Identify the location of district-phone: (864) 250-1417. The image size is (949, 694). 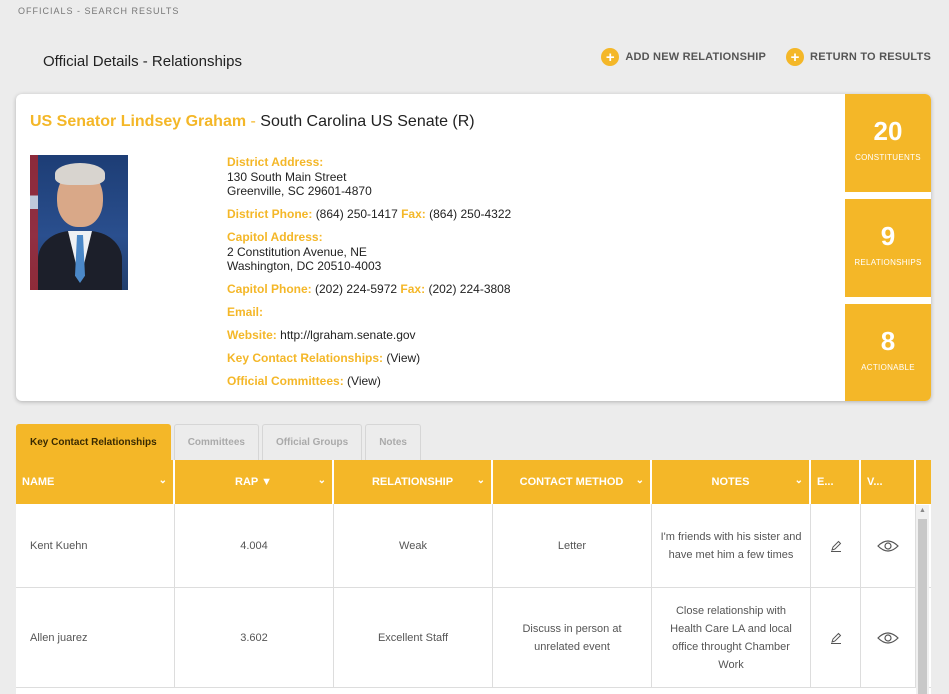
(356, 214).